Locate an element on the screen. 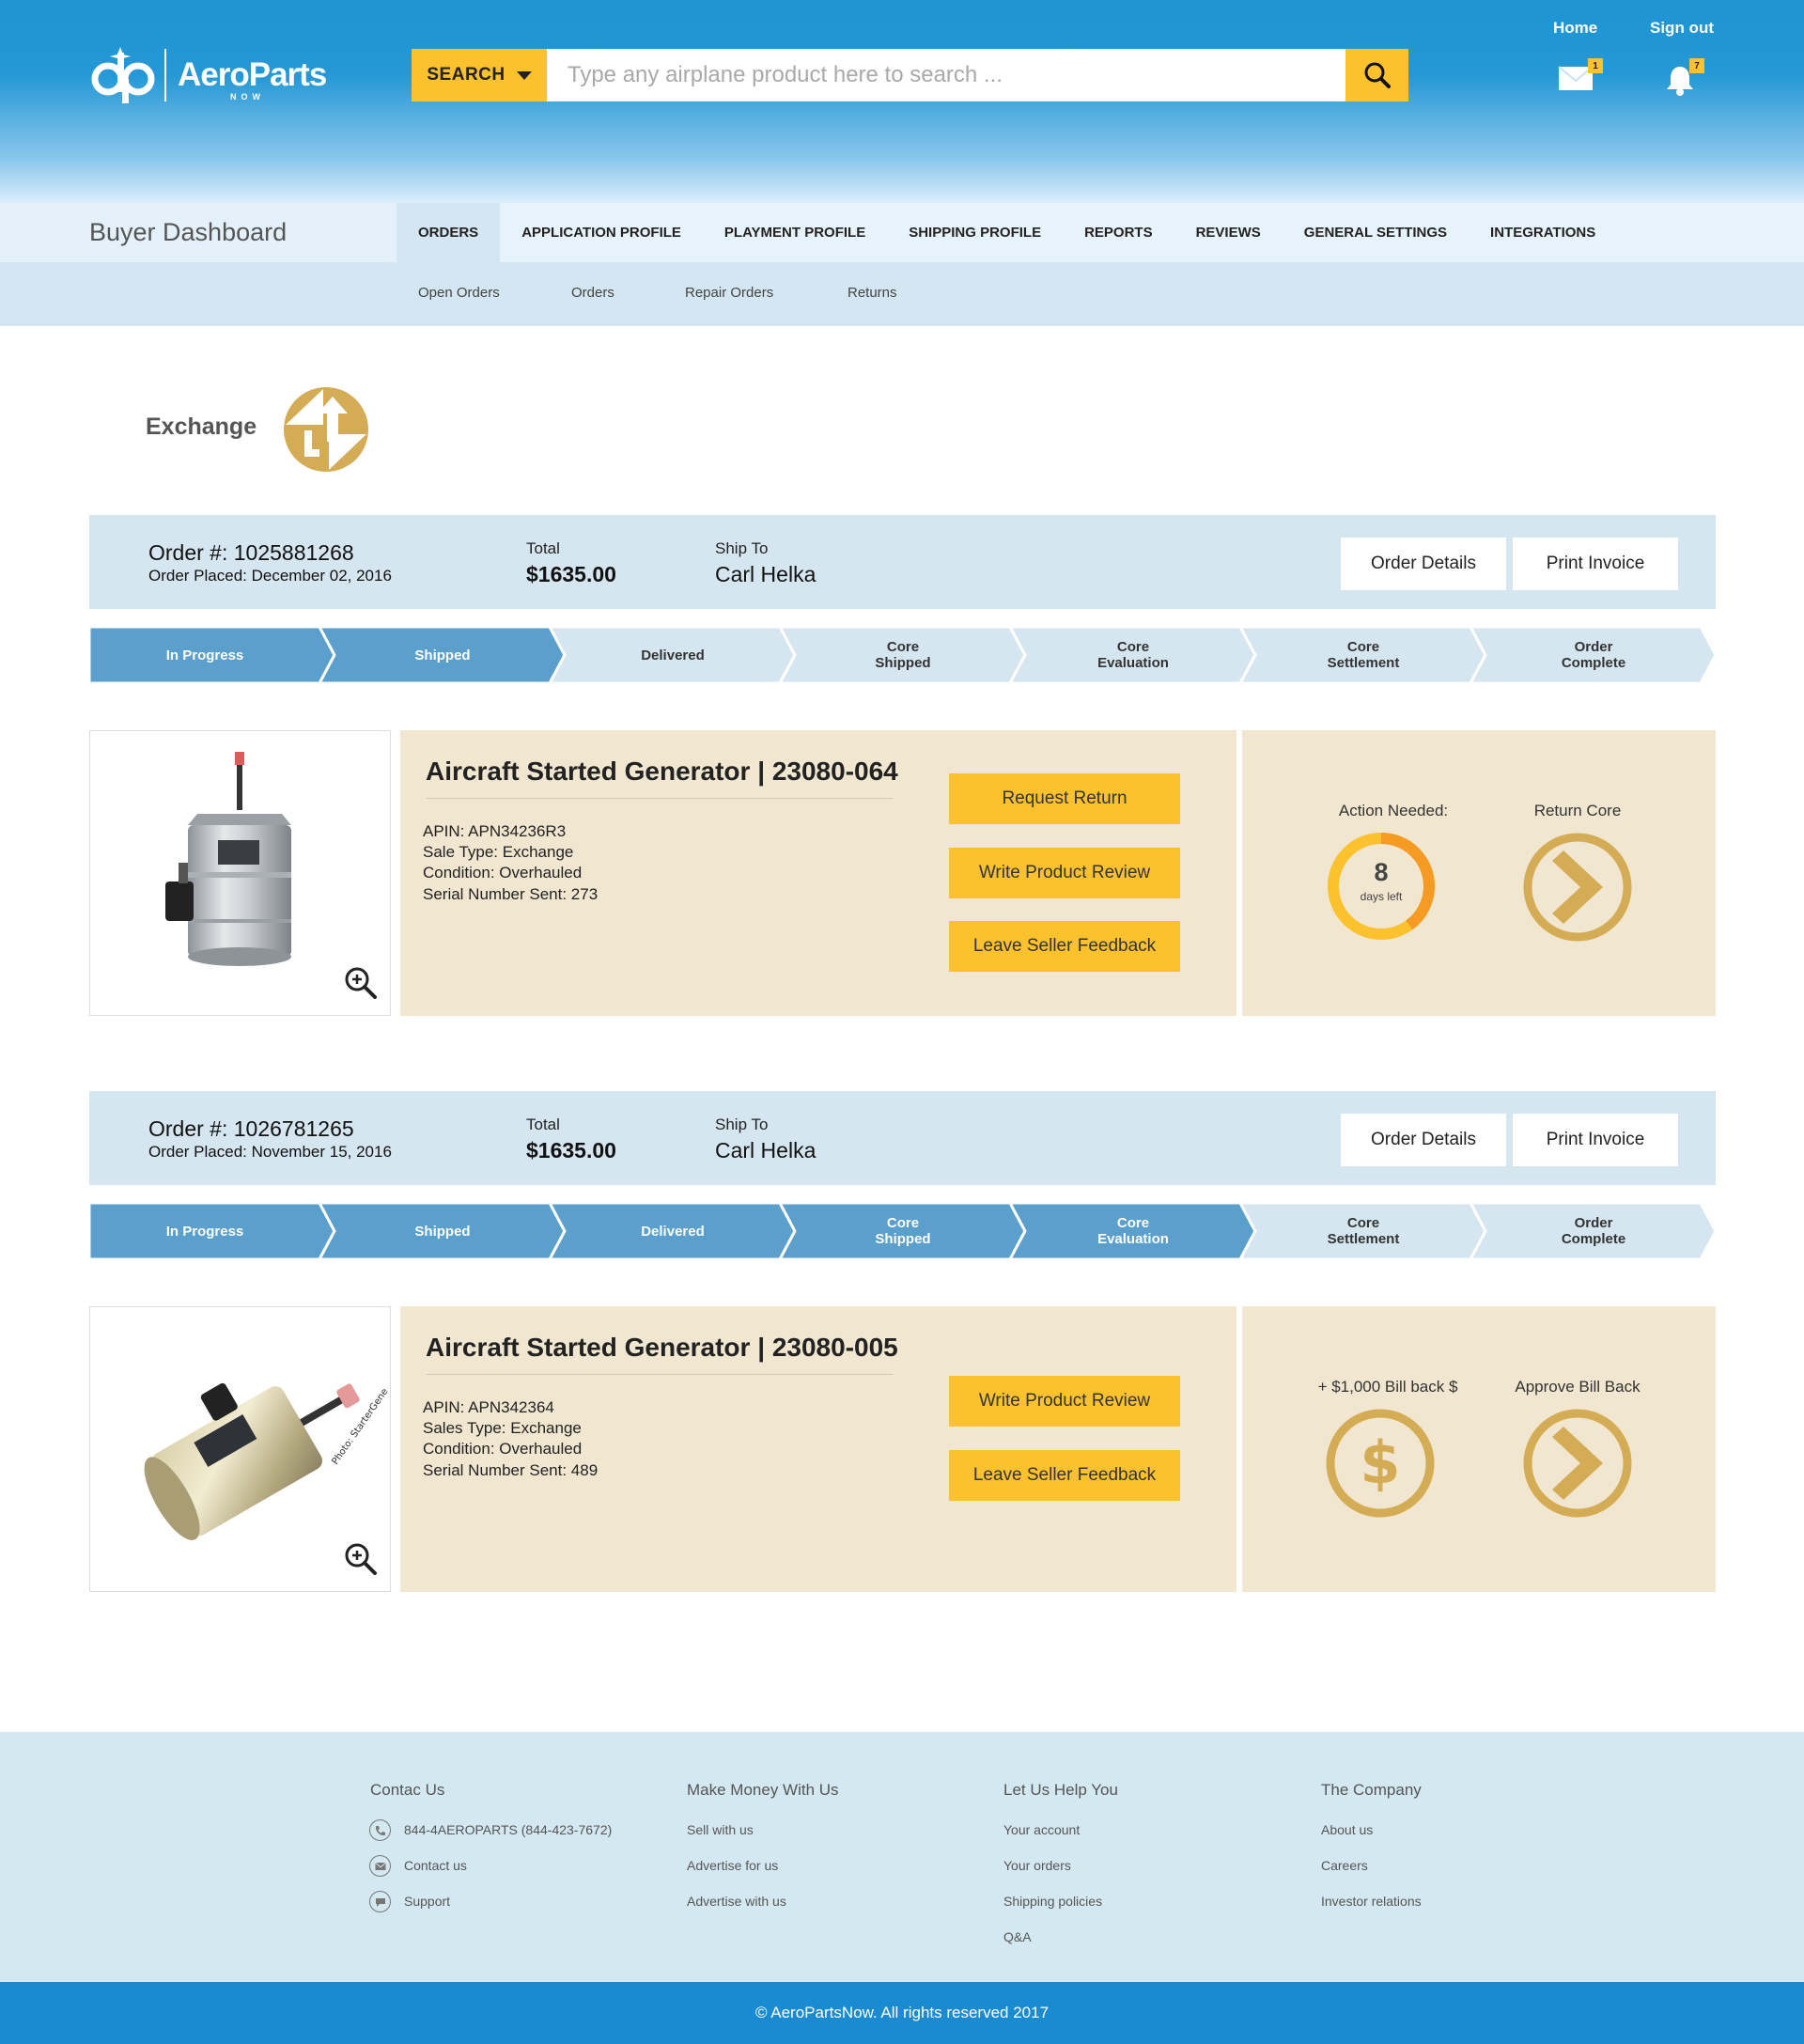 The width and height of the screenshot is (1804, 2044). tab-integrations: INTEGRATIONS is located at coordinates (1543, 232).